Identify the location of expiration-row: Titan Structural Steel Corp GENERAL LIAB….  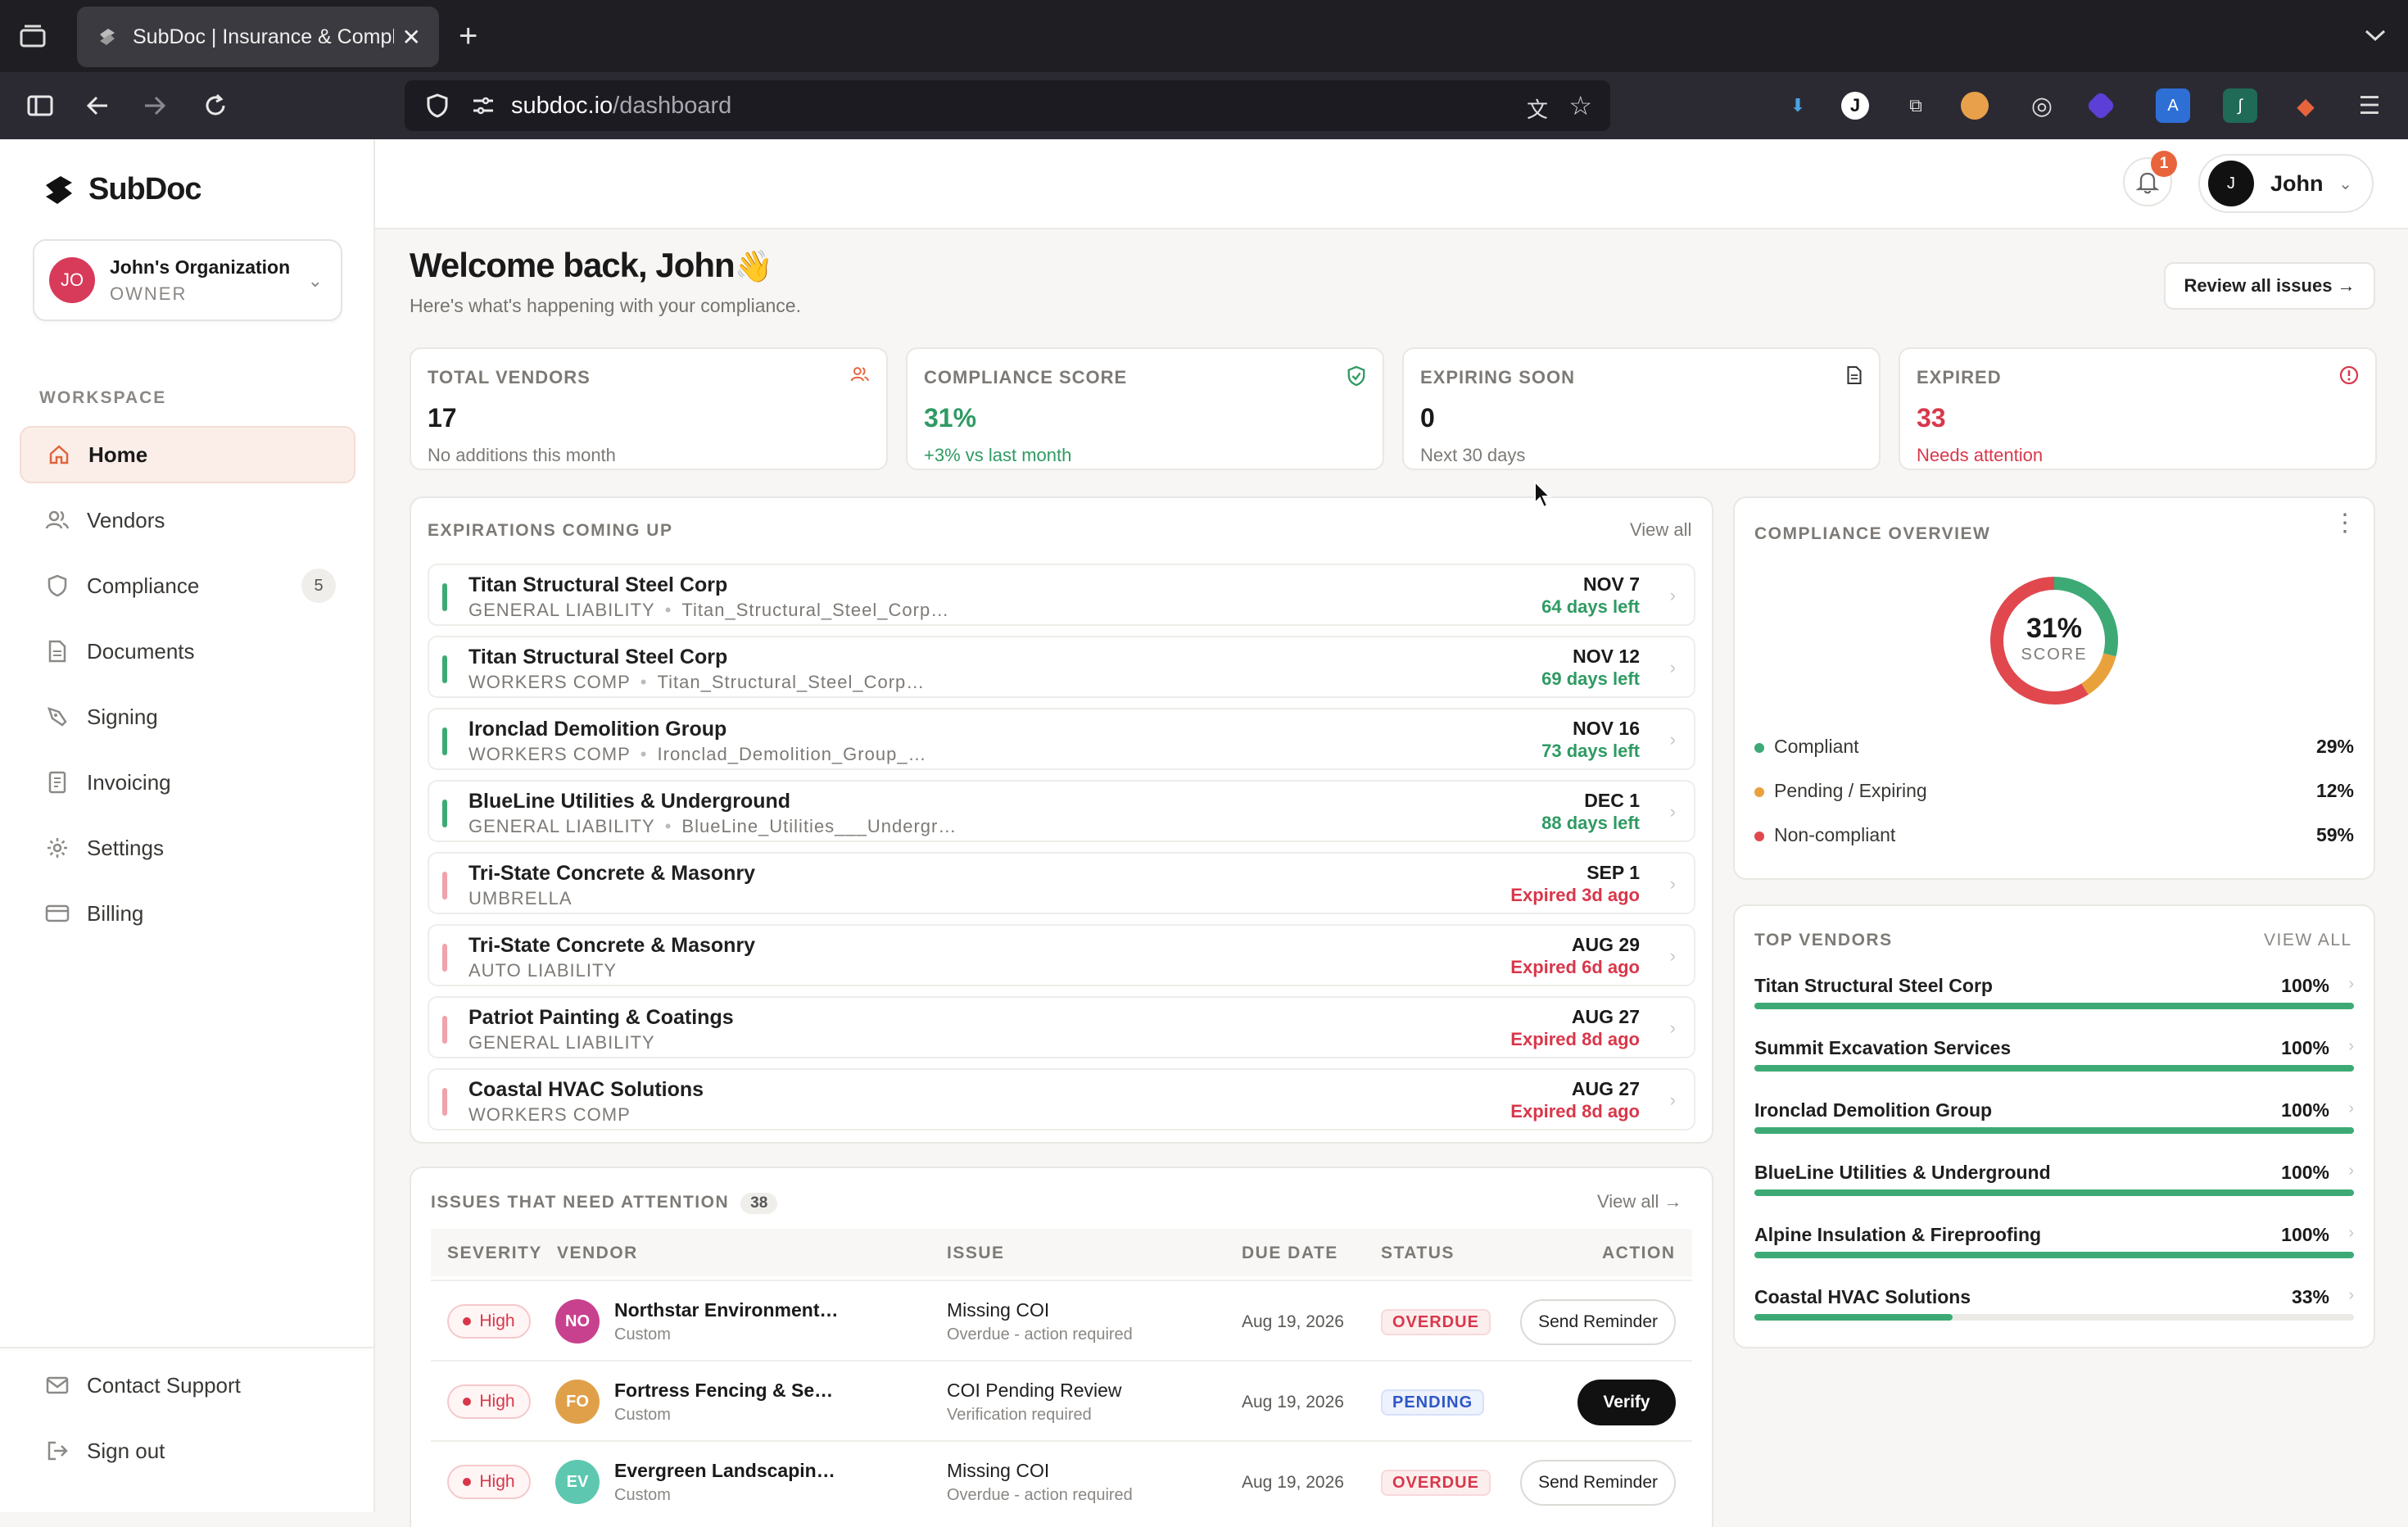
(1061, 595).